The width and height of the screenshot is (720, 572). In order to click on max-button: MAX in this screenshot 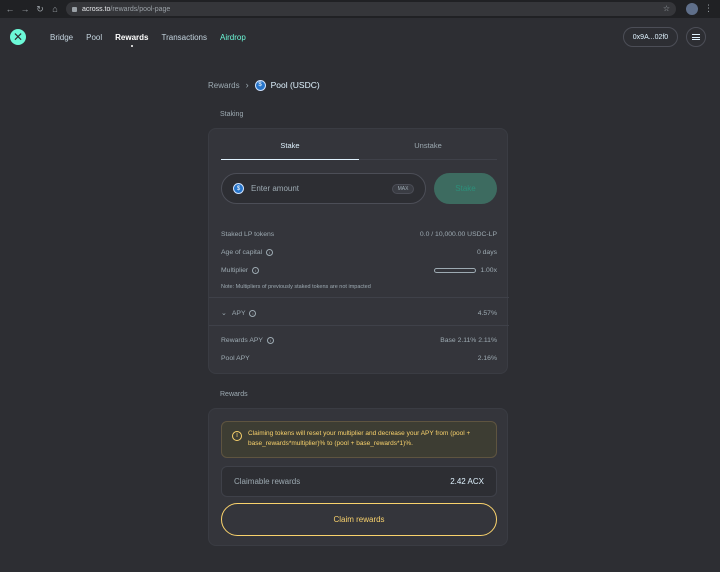, I will do `click(403, 189)`.